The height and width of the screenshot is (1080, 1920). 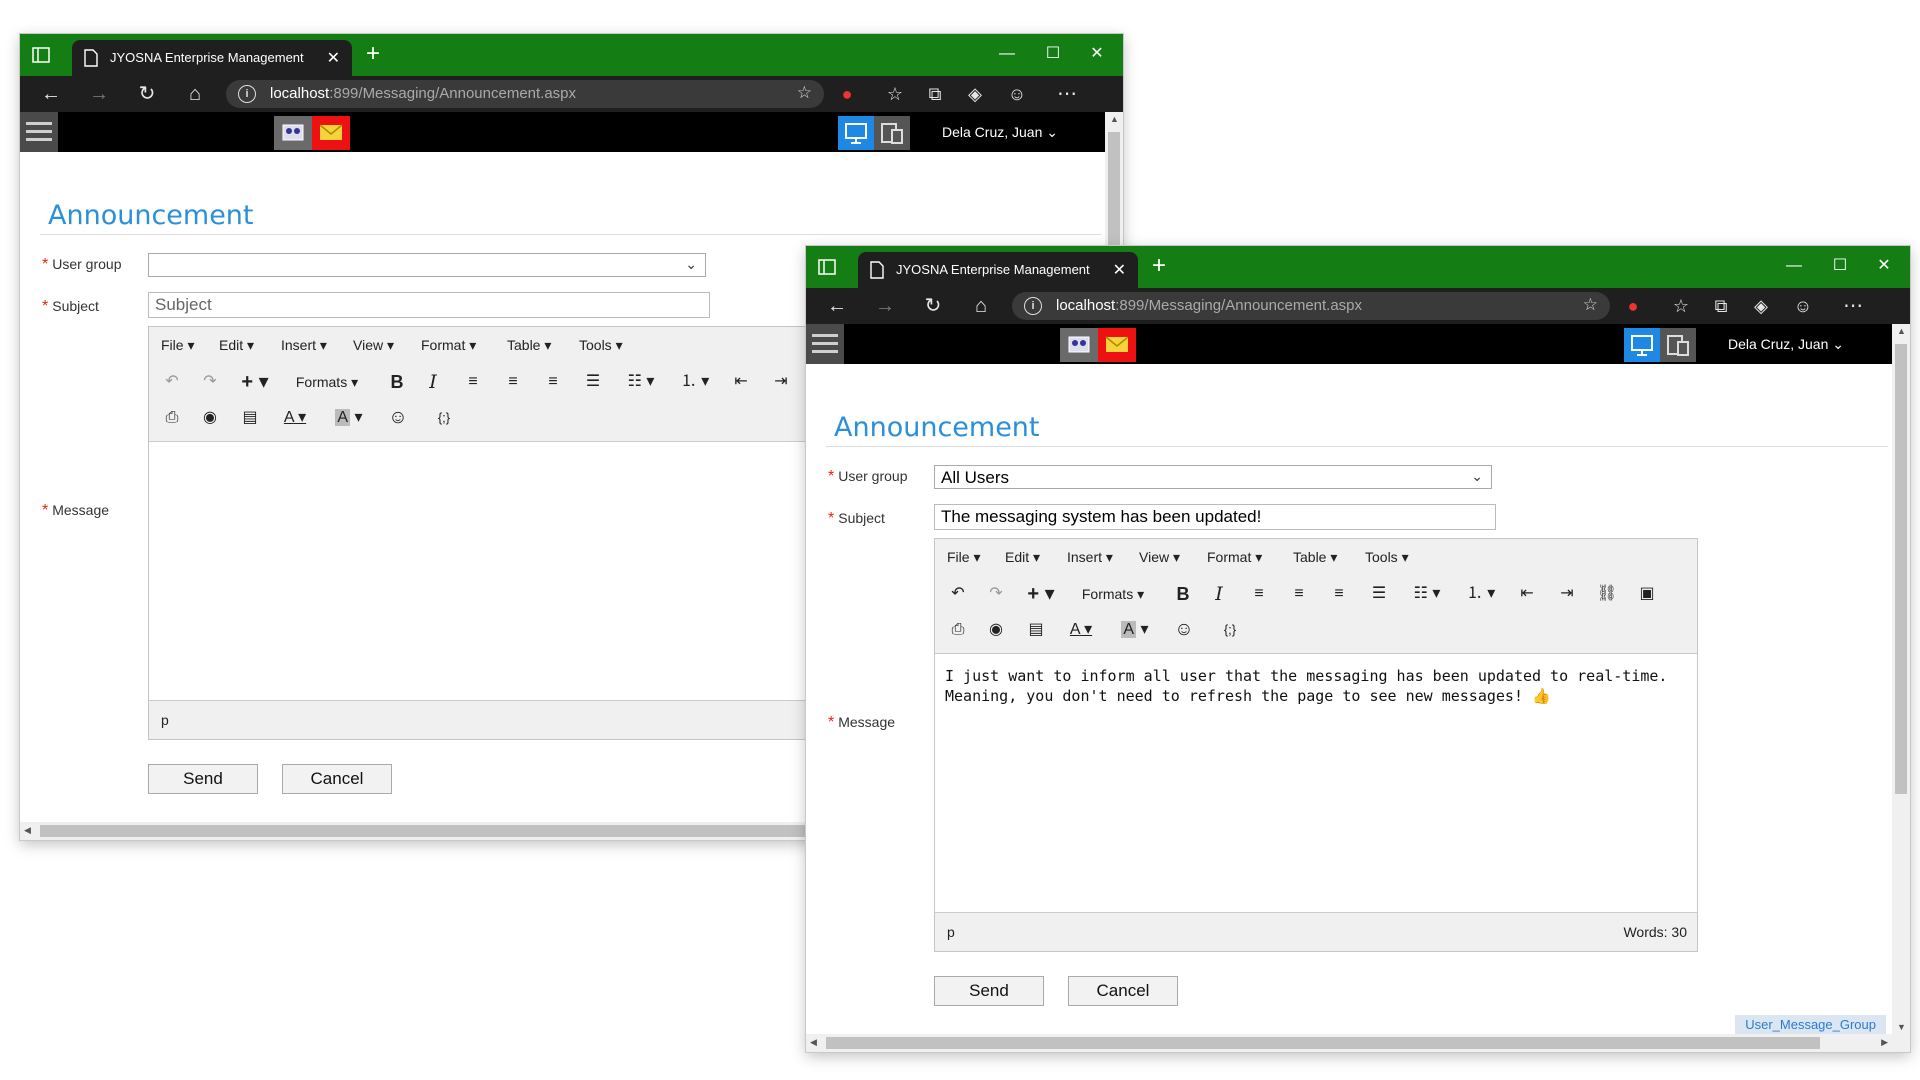 What do you see at coordinates (1135, 630) in the screenshot?
I see `background-color-button: A ▾` at bounding box center [1135, 630].